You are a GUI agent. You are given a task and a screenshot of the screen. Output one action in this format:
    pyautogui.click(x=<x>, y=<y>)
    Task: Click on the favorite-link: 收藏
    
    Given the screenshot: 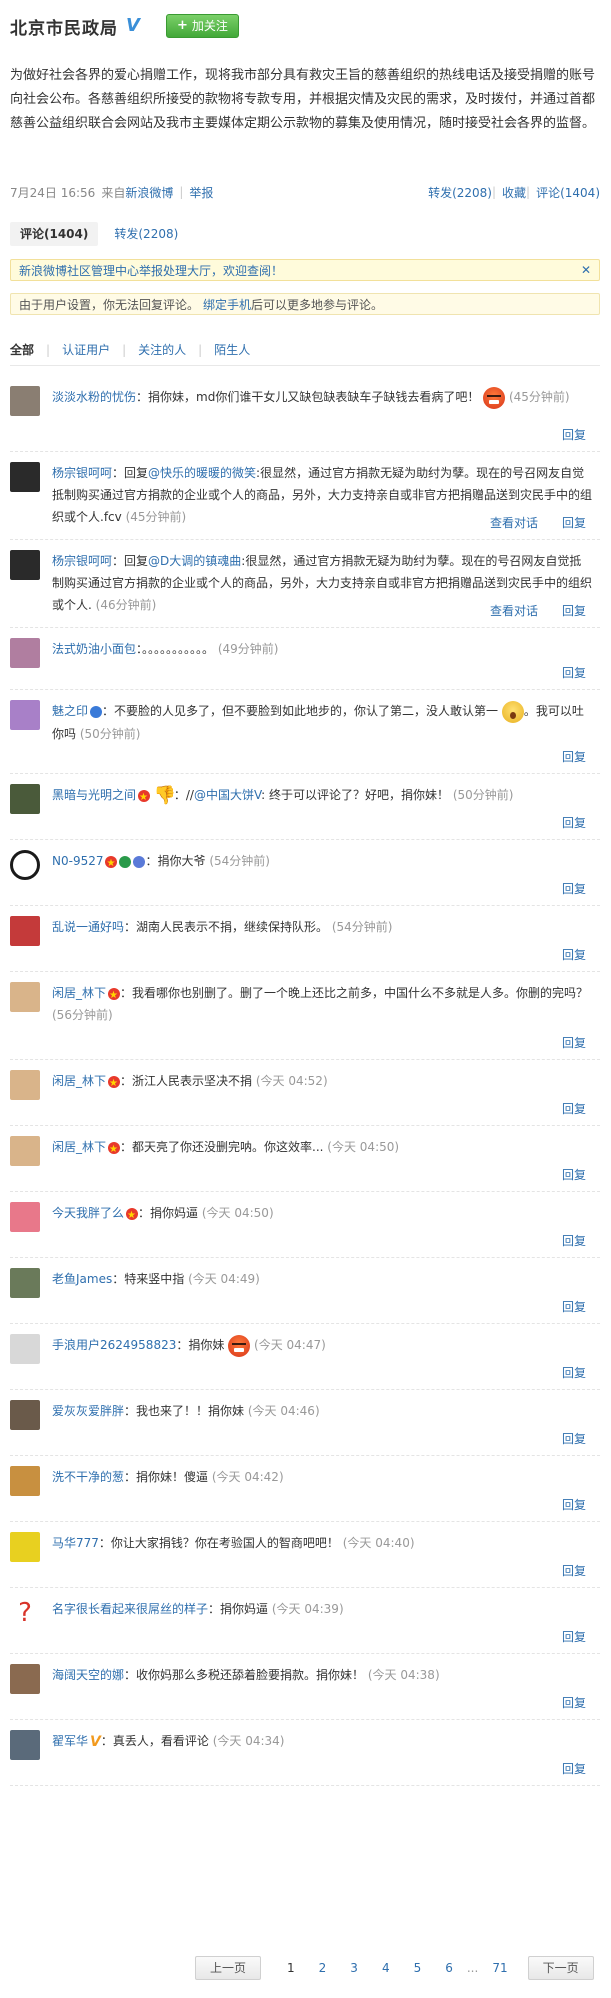 What is the action you would take?
    pyautogui.click(x=514, y=192)
    